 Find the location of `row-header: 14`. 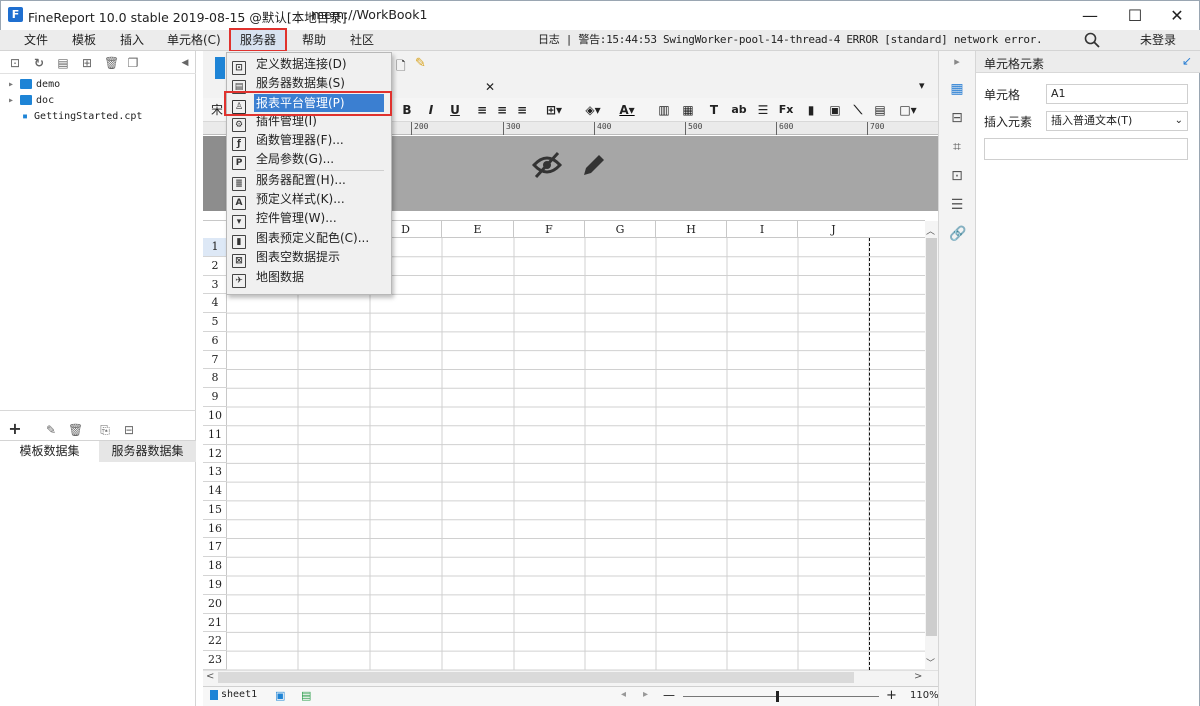

row-header: 14 is located at coordinates (215, 491).